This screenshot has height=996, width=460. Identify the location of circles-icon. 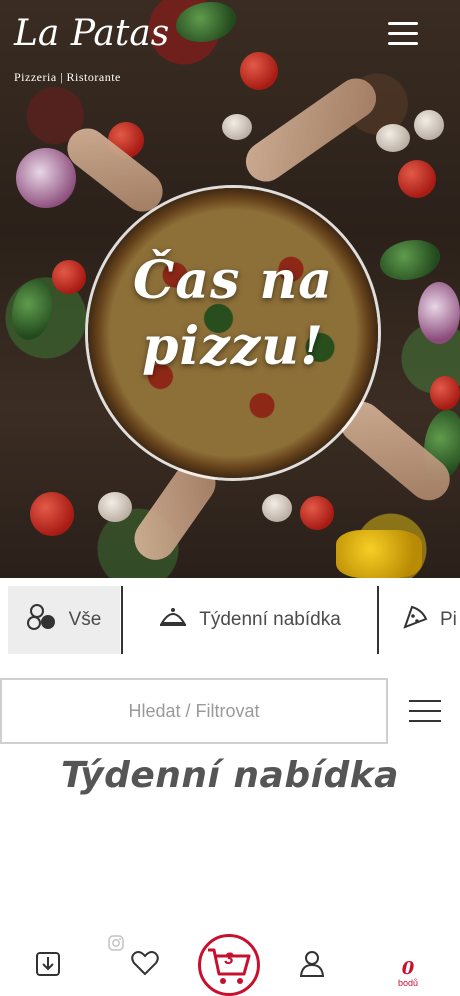
(41, 620).